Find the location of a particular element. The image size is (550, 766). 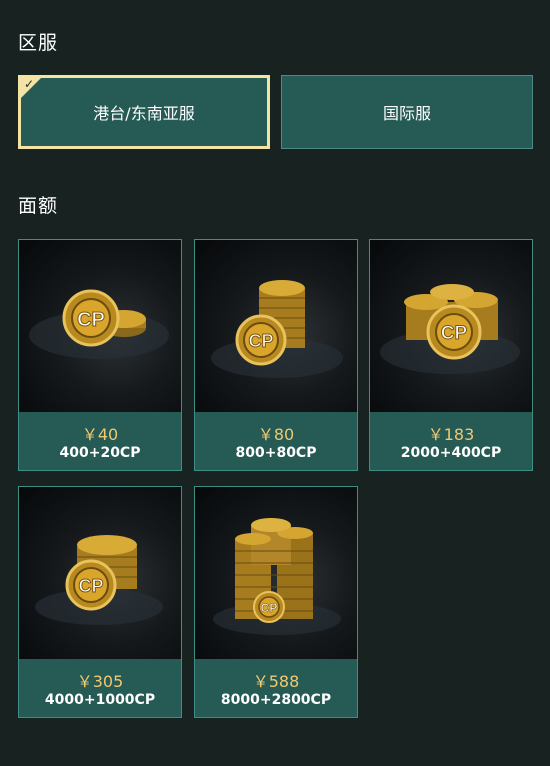

server-option-hk-sea: ✓ 港台/东南亚服 is located at coordinates (144, 112).